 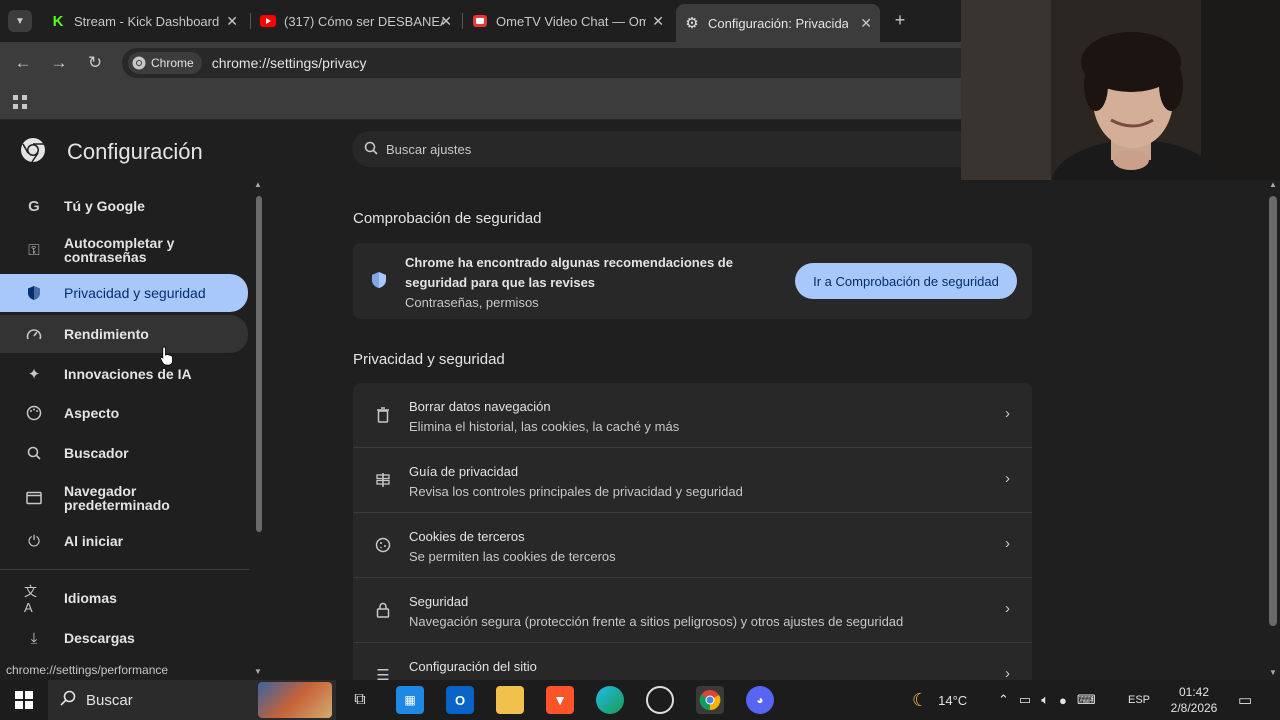 What do you see at coordinates (510, 700) in the screenshot?
I see `file-explorer-icon` at bounding box center [510, 700].